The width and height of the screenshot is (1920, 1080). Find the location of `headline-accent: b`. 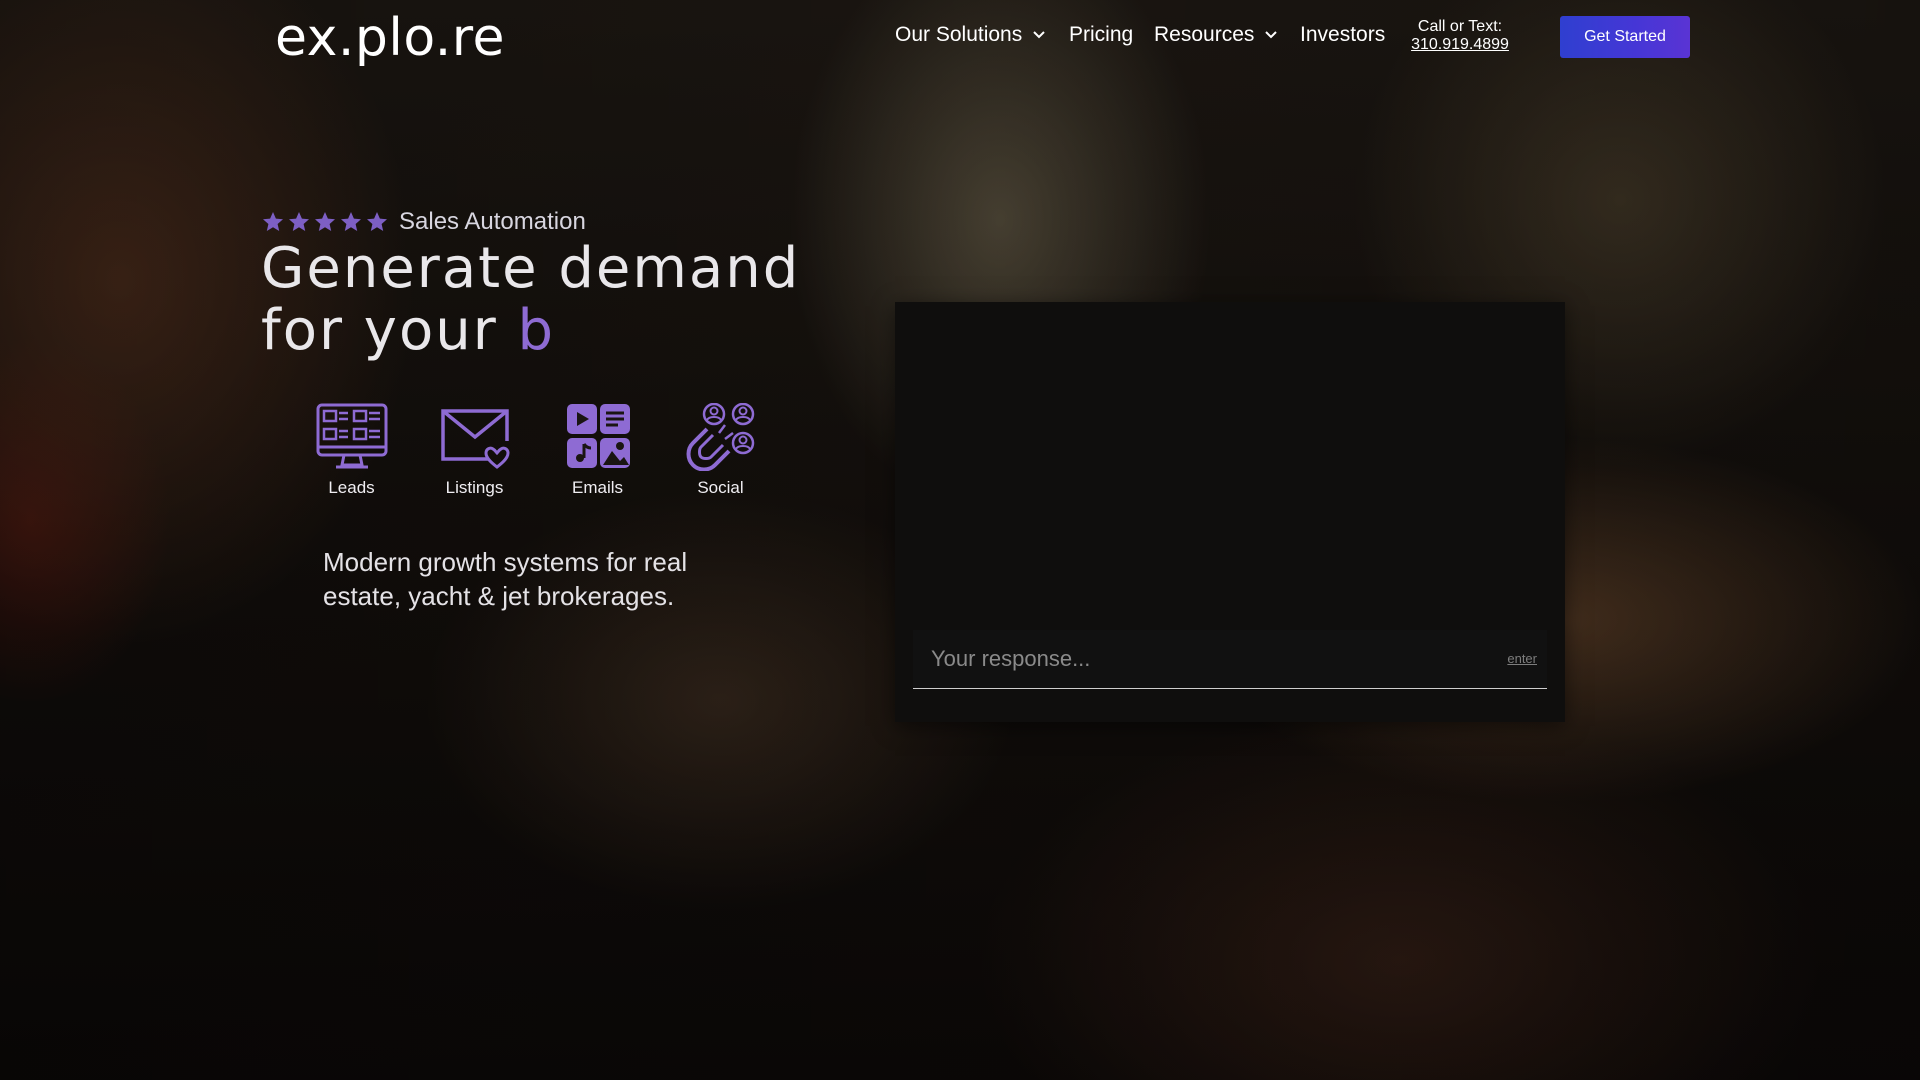

headline-accent: b is located at coordinates (536, 330).